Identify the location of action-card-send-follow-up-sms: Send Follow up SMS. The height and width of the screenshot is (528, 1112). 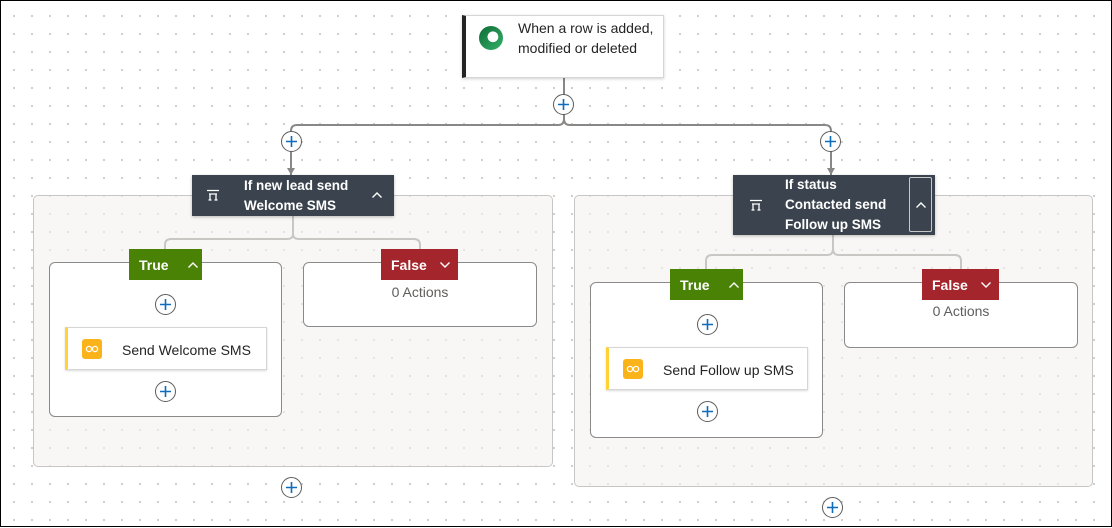
(707, 368).